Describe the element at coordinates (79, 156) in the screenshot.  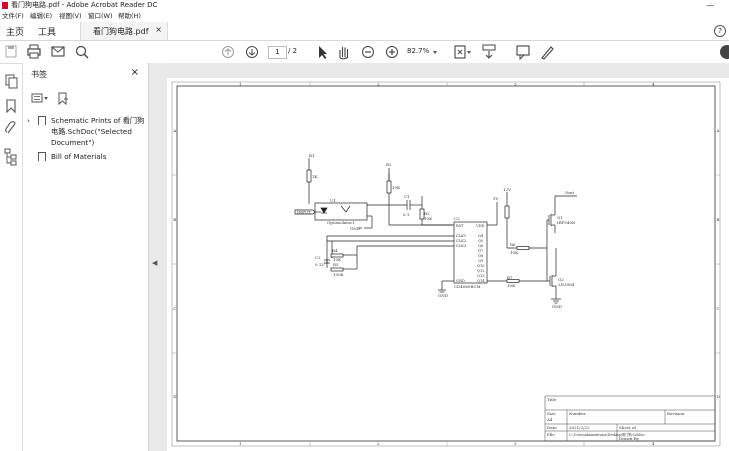
I see `bookmark-label: Bill of Materials` at that location.